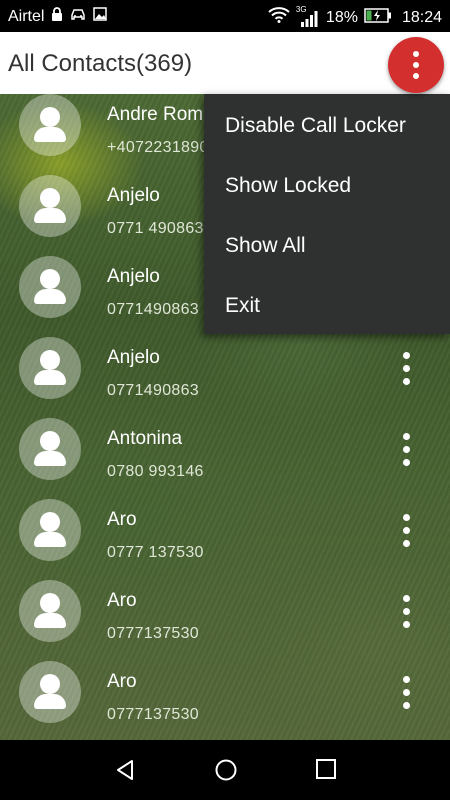  What do you see at coordinates (78, 16) in the screenshot?
I see `car-icon` at bounding box center [78, 16].